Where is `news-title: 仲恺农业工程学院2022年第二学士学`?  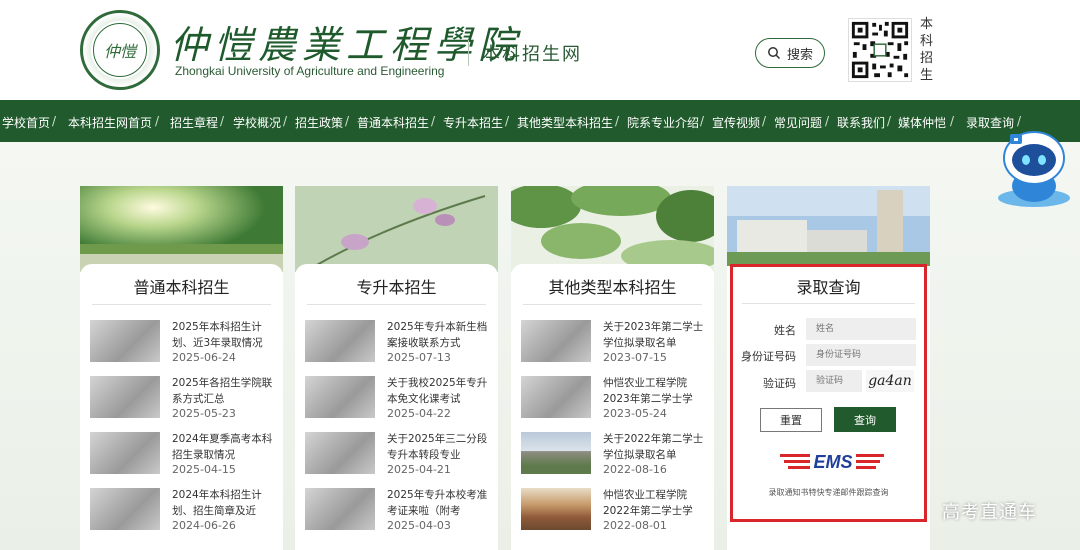 news-title: 仲恺农业工程学院2022年第二学士学 is located at coordinates (655, 503).